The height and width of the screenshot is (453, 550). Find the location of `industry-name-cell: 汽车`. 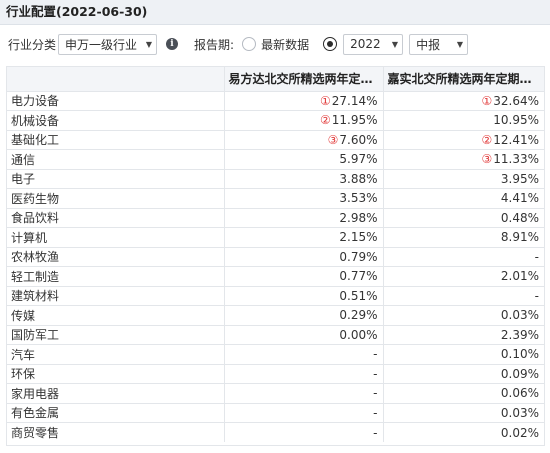

industry-name-cell: 汽车 is located at coordinates (115, 354).